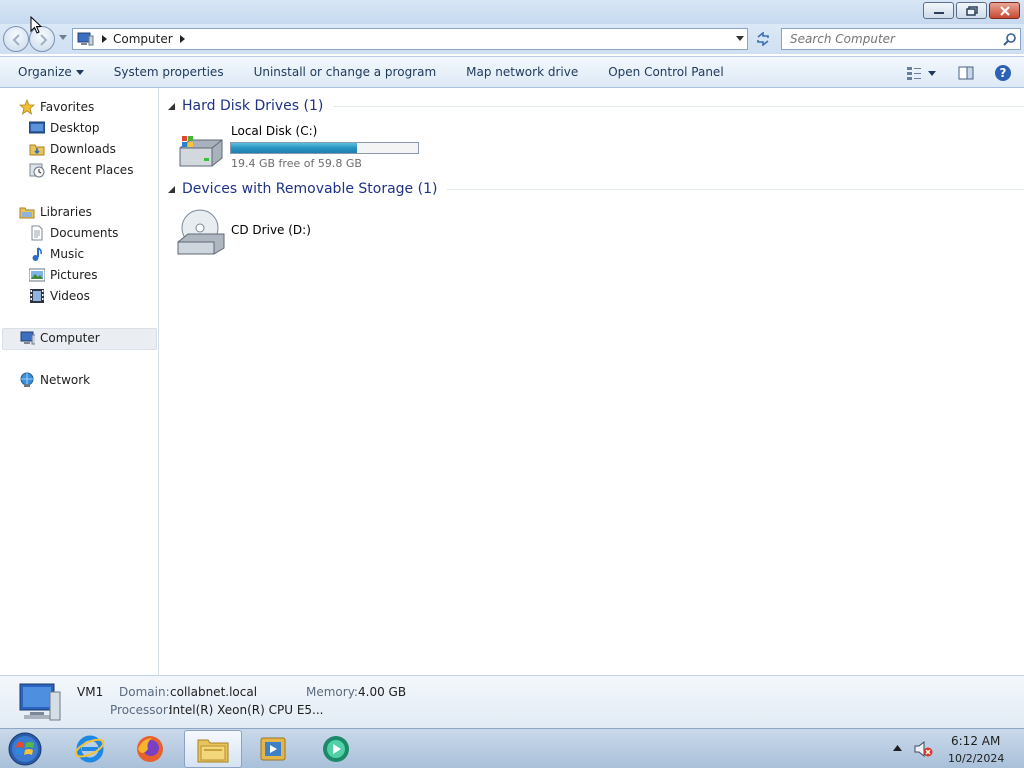 Image resolution: width=1024 pixels, height=768 pixels. Describe the element at coordinates (975, 741) in the screenshot. I see `clock-time: 6:12 AM` at that location.